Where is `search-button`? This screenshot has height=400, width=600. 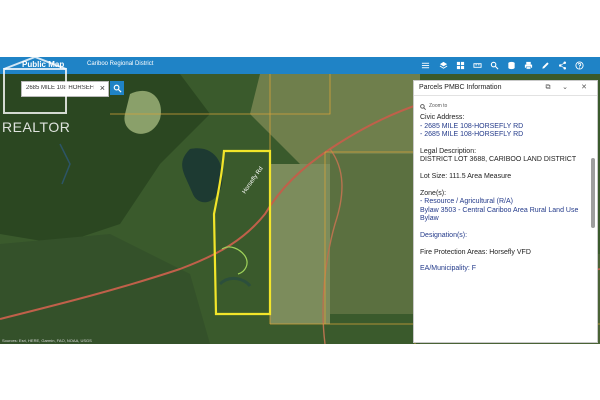 search-button is located at coordinates (117, 88).